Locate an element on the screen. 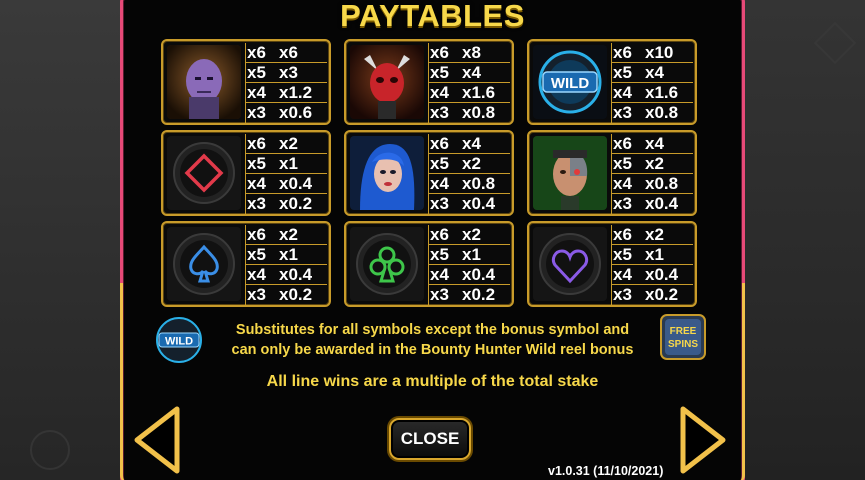 This screenshot has height=480, width=865. club-symbol-icon is located at coordinates (387, 264).